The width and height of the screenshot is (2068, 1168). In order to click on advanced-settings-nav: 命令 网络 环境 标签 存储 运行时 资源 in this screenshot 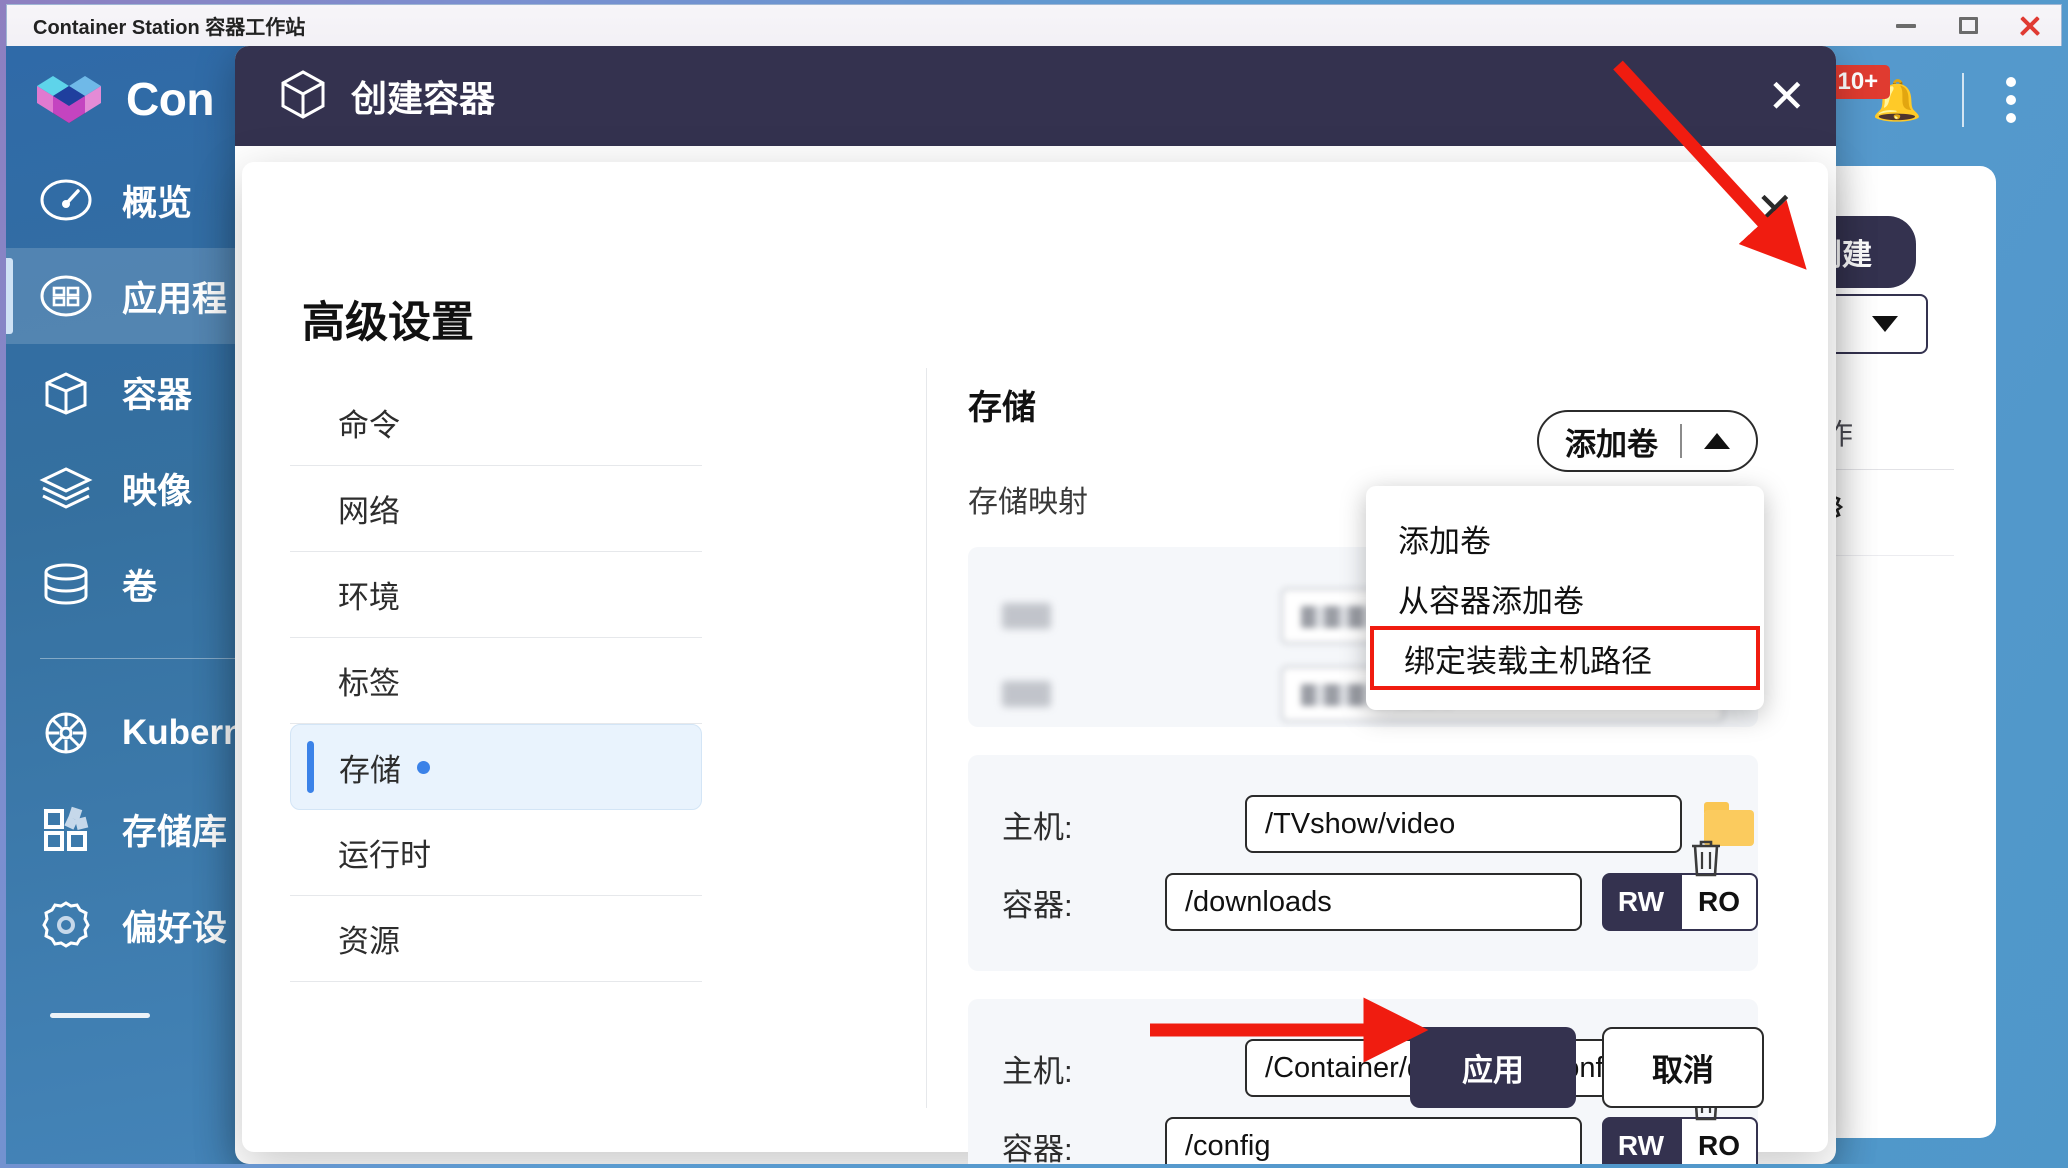, I will do `click(496, 681)`.